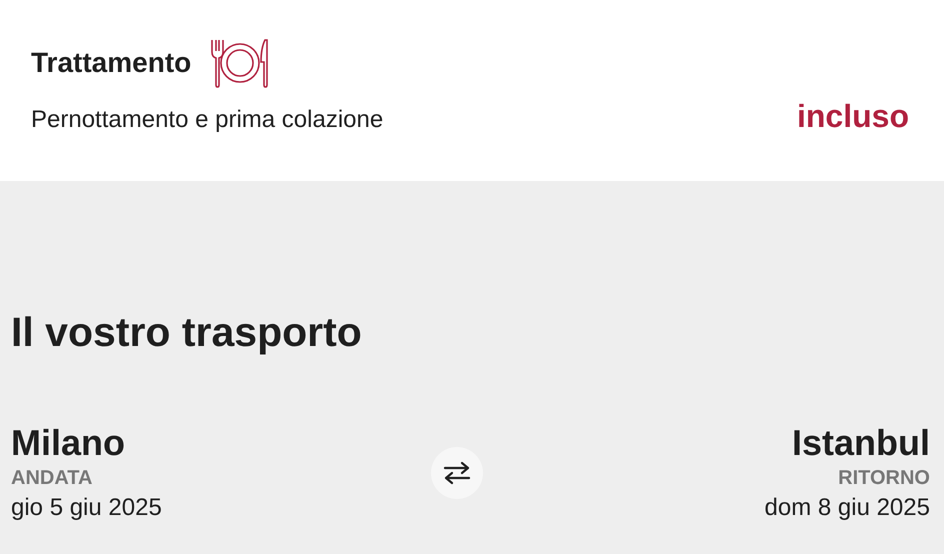  Describe the element at coordinates (207, 120) in the screenshot. I see `board-description: Pernottamento e prima colazione` at that location.